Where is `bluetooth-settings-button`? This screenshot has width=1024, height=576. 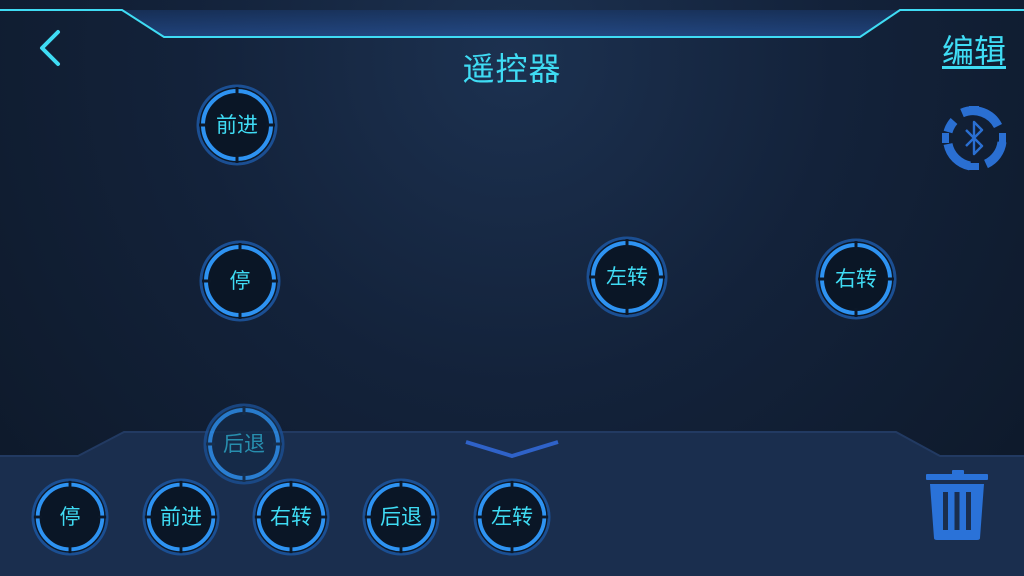 bluetooth-settings-button is located at coordinates (974, 138).